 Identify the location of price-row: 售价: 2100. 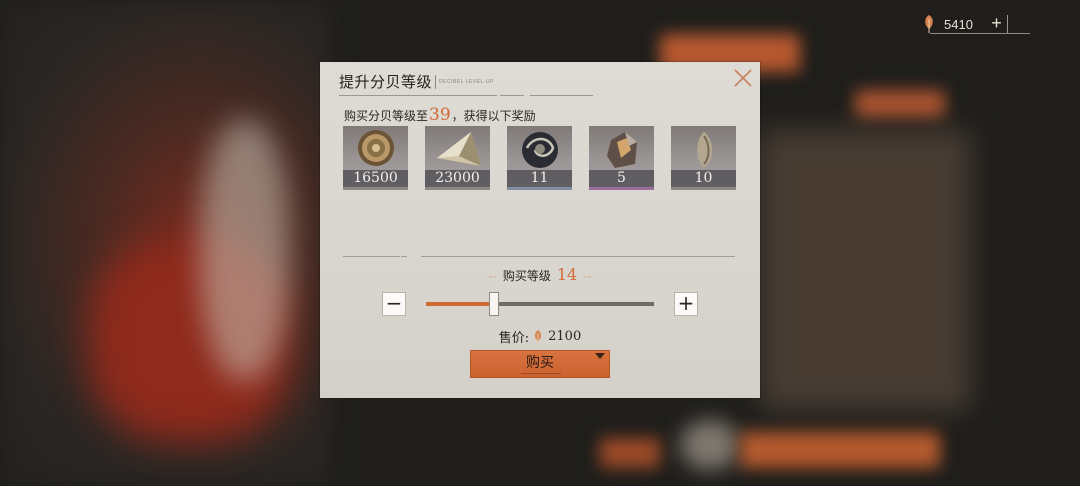
(540, 336).